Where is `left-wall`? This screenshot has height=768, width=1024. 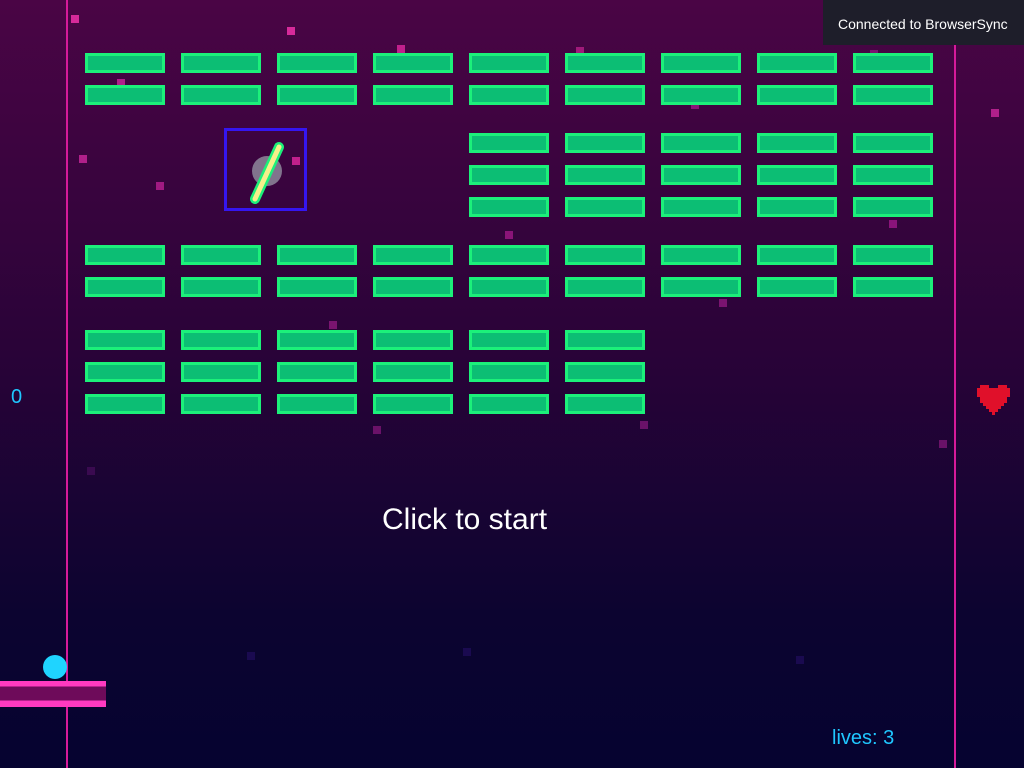
left-wall is located at coordinates (67, 384).